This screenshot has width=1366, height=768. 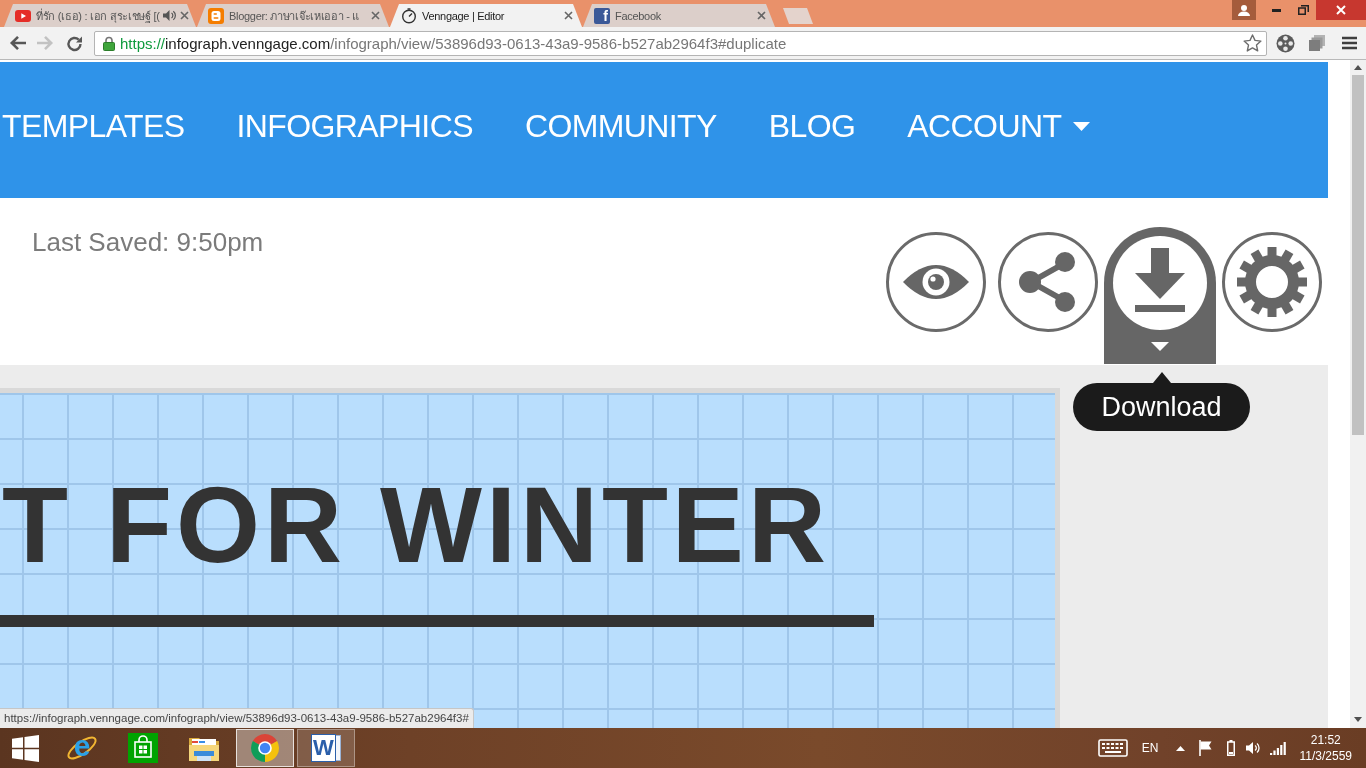 I want to click on nav-link: COMMUNITY, so click(x=620, y=126).